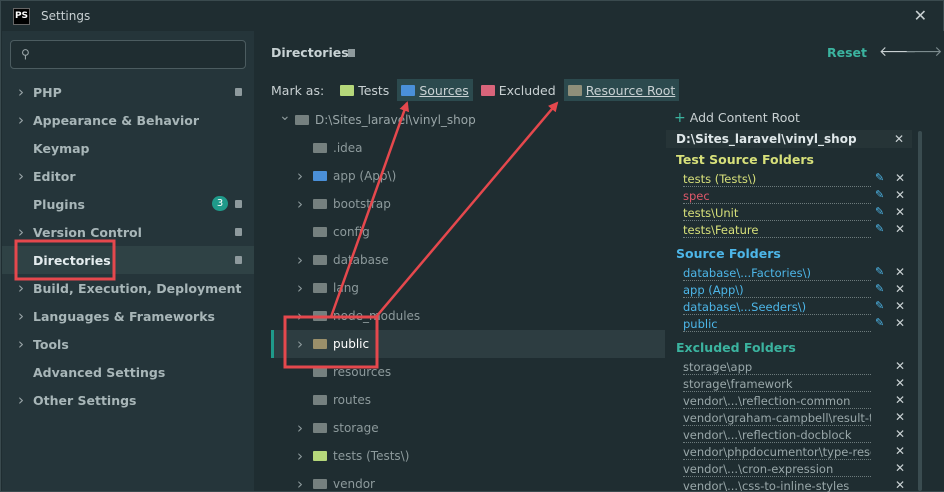  I want to click on tree-row: › app (App\), so click(468, 176).